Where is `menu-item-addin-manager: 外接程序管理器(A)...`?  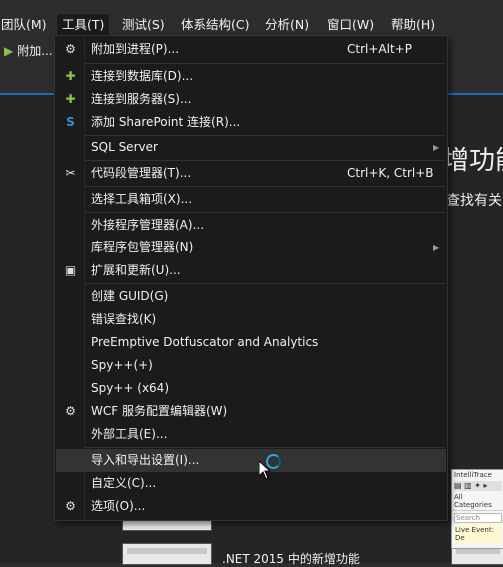
menu-item-addin-manager: 外接程序管理器(A)... is located at coordinates (251, 225).